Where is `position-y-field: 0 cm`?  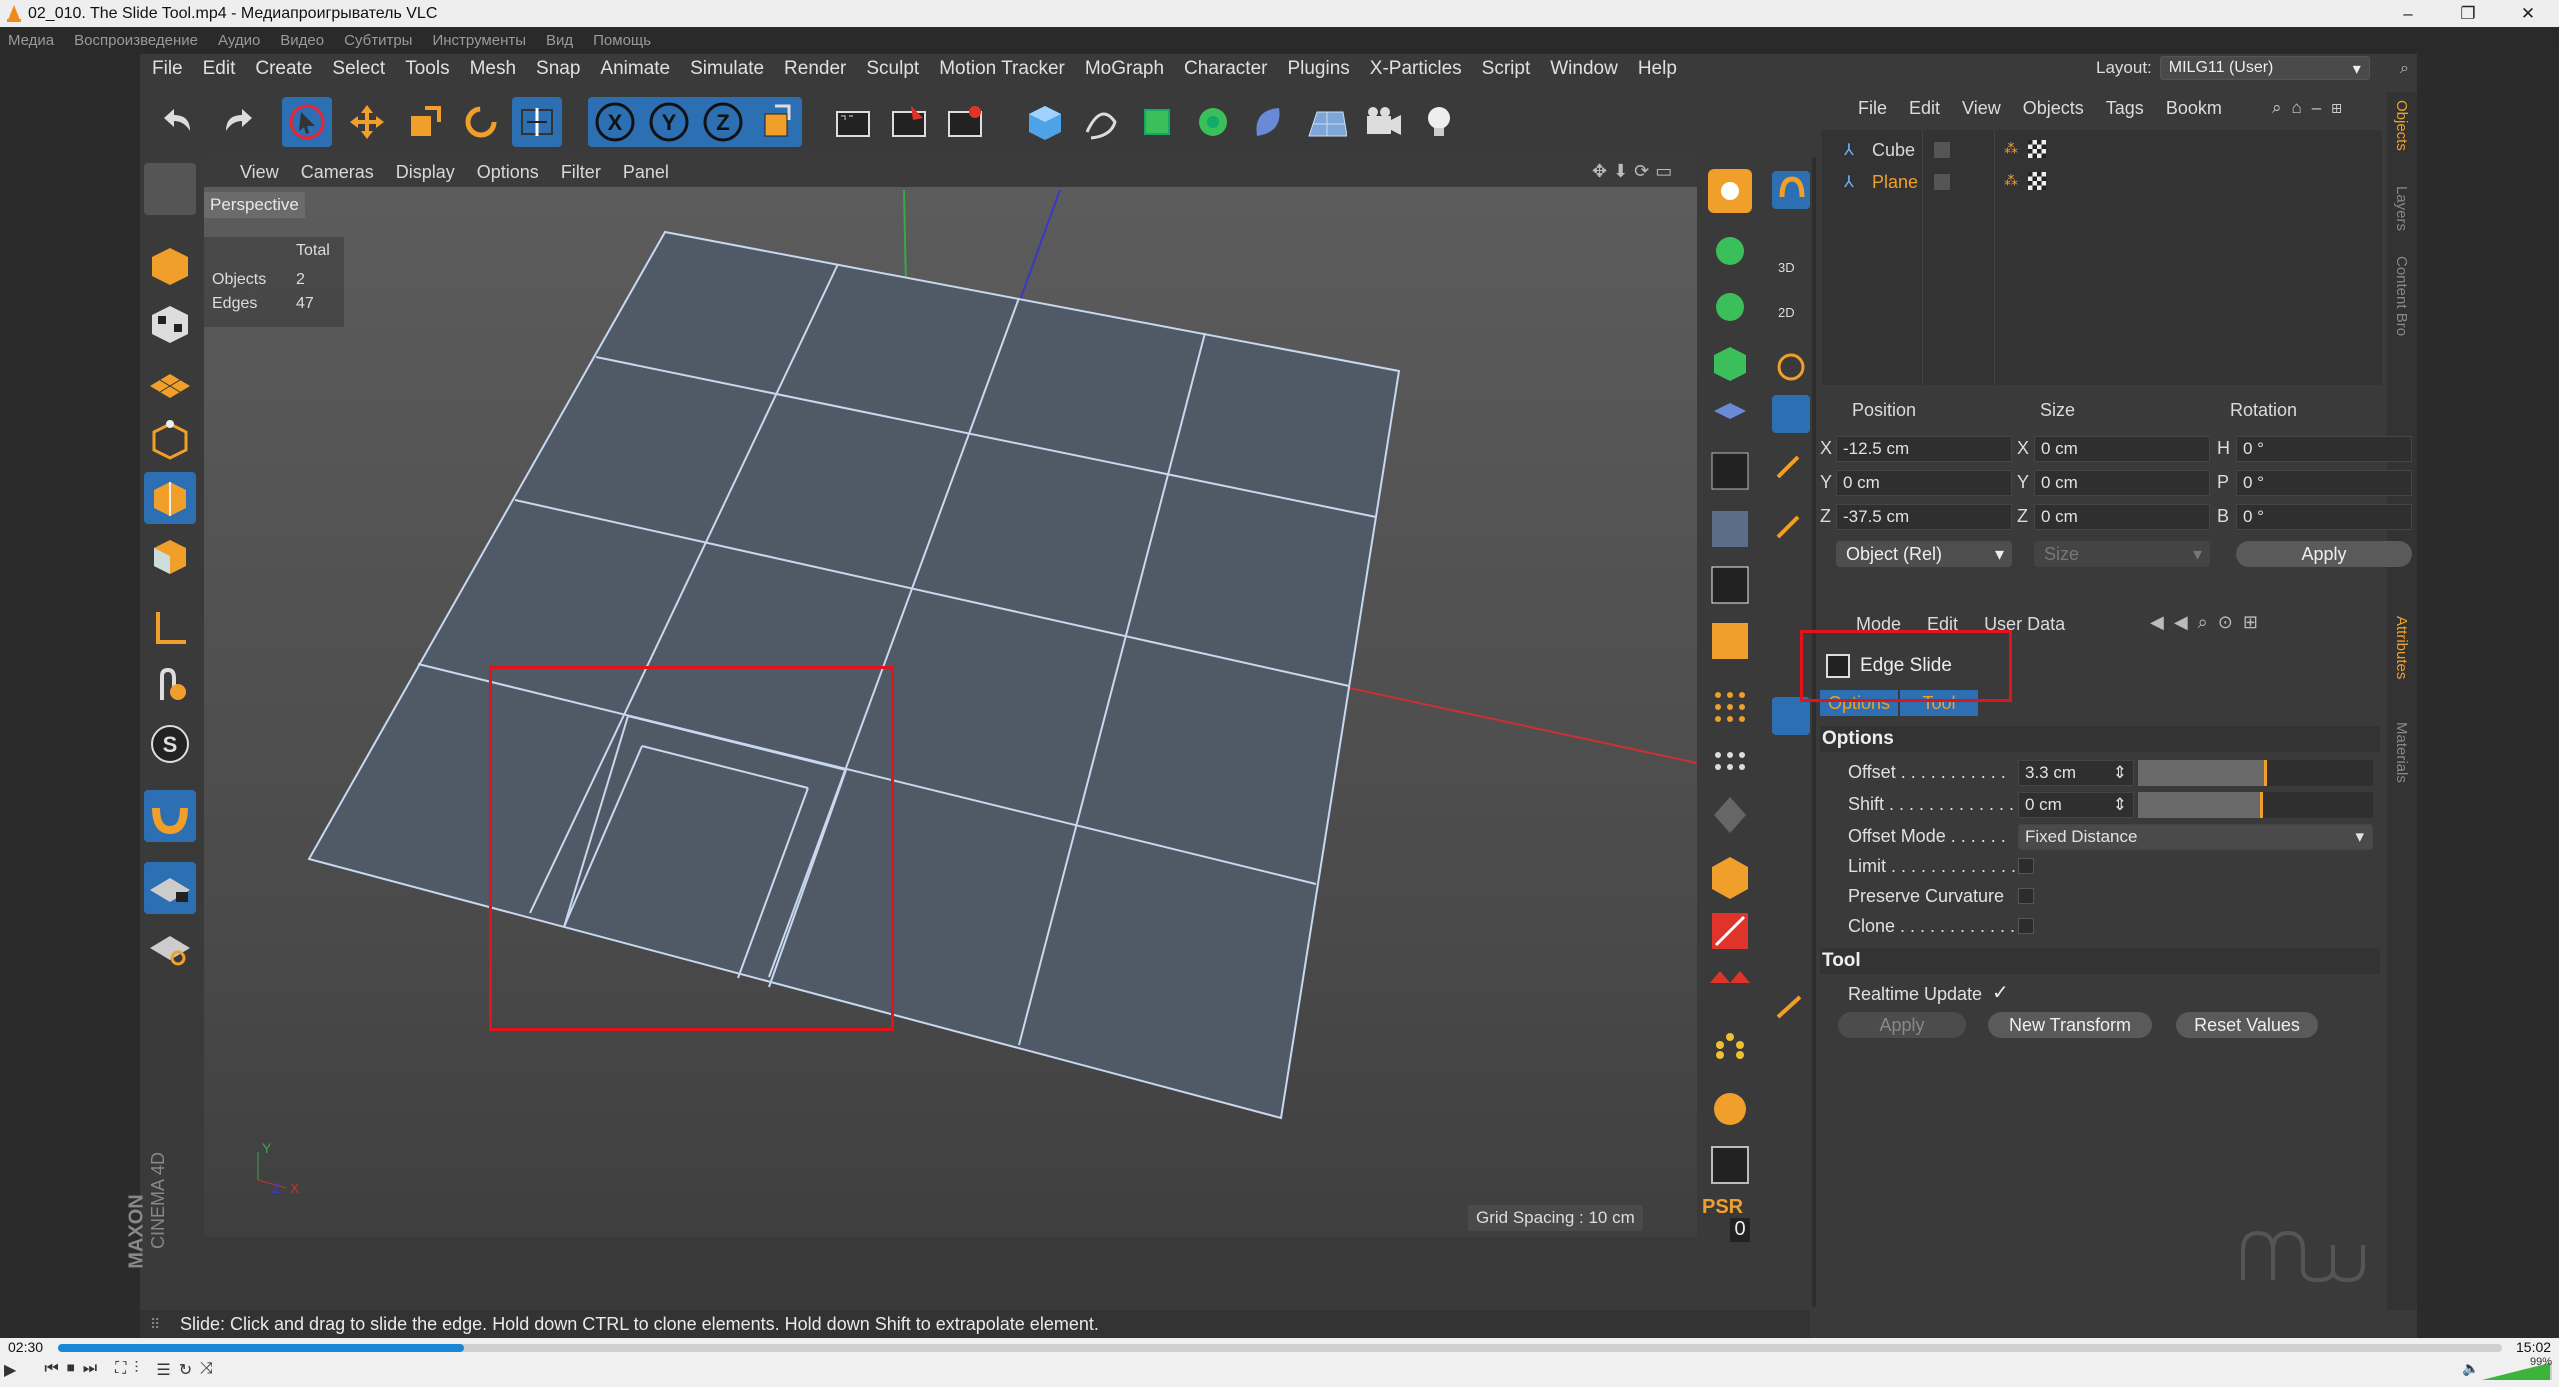
position-y-field: 0 cm is located at coordinates (1924, 483).